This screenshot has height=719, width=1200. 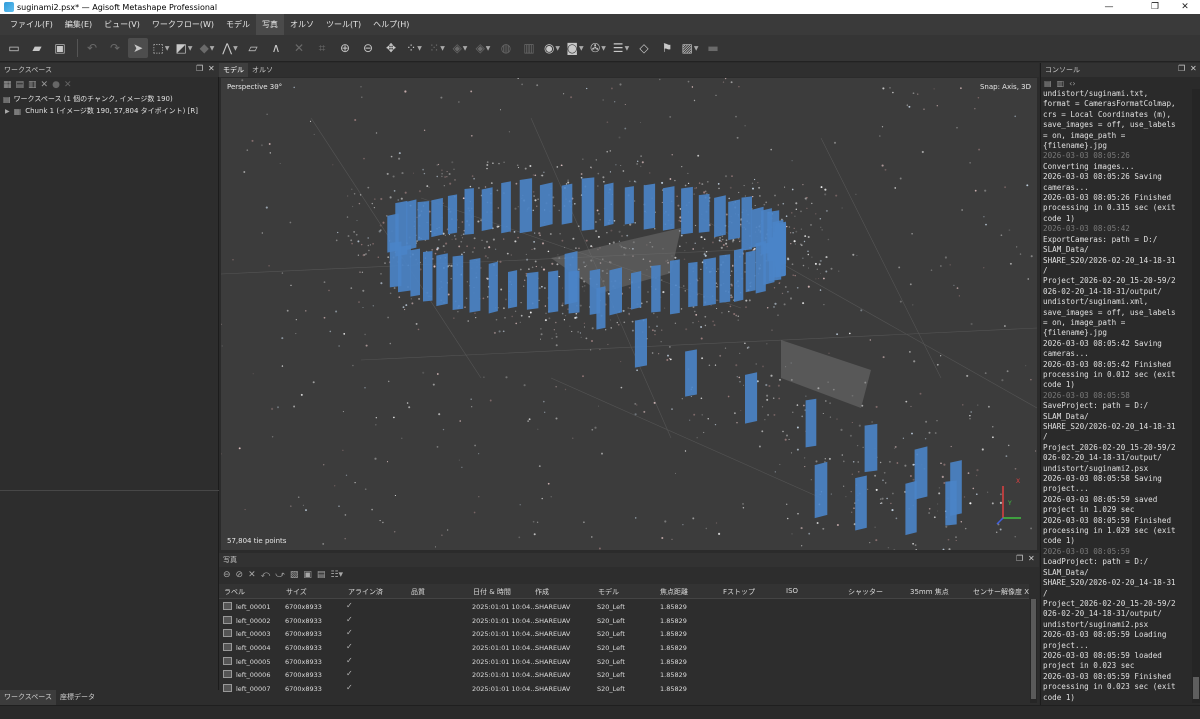 What do you see at coordinates (1196, 396) in the screenshot?
I see `console-scrollbar` at bounding box center [1196, 396].